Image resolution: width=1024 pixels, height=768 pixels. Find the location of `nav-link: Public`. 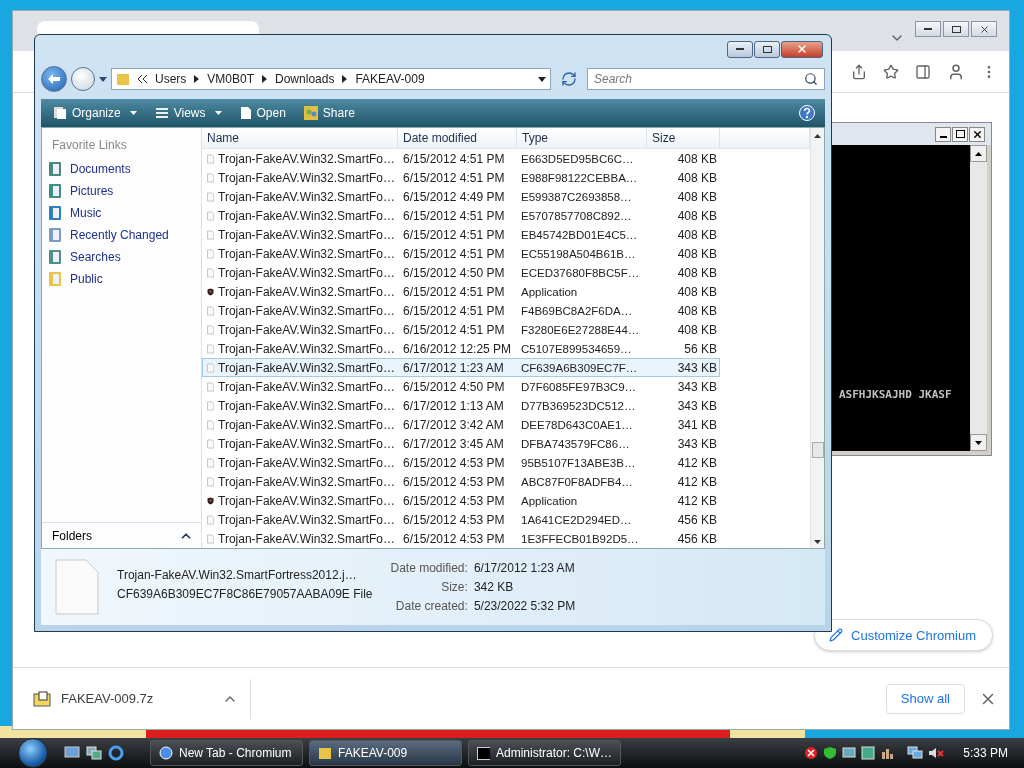

nav-link: Public is located at coordinates (121, 279).